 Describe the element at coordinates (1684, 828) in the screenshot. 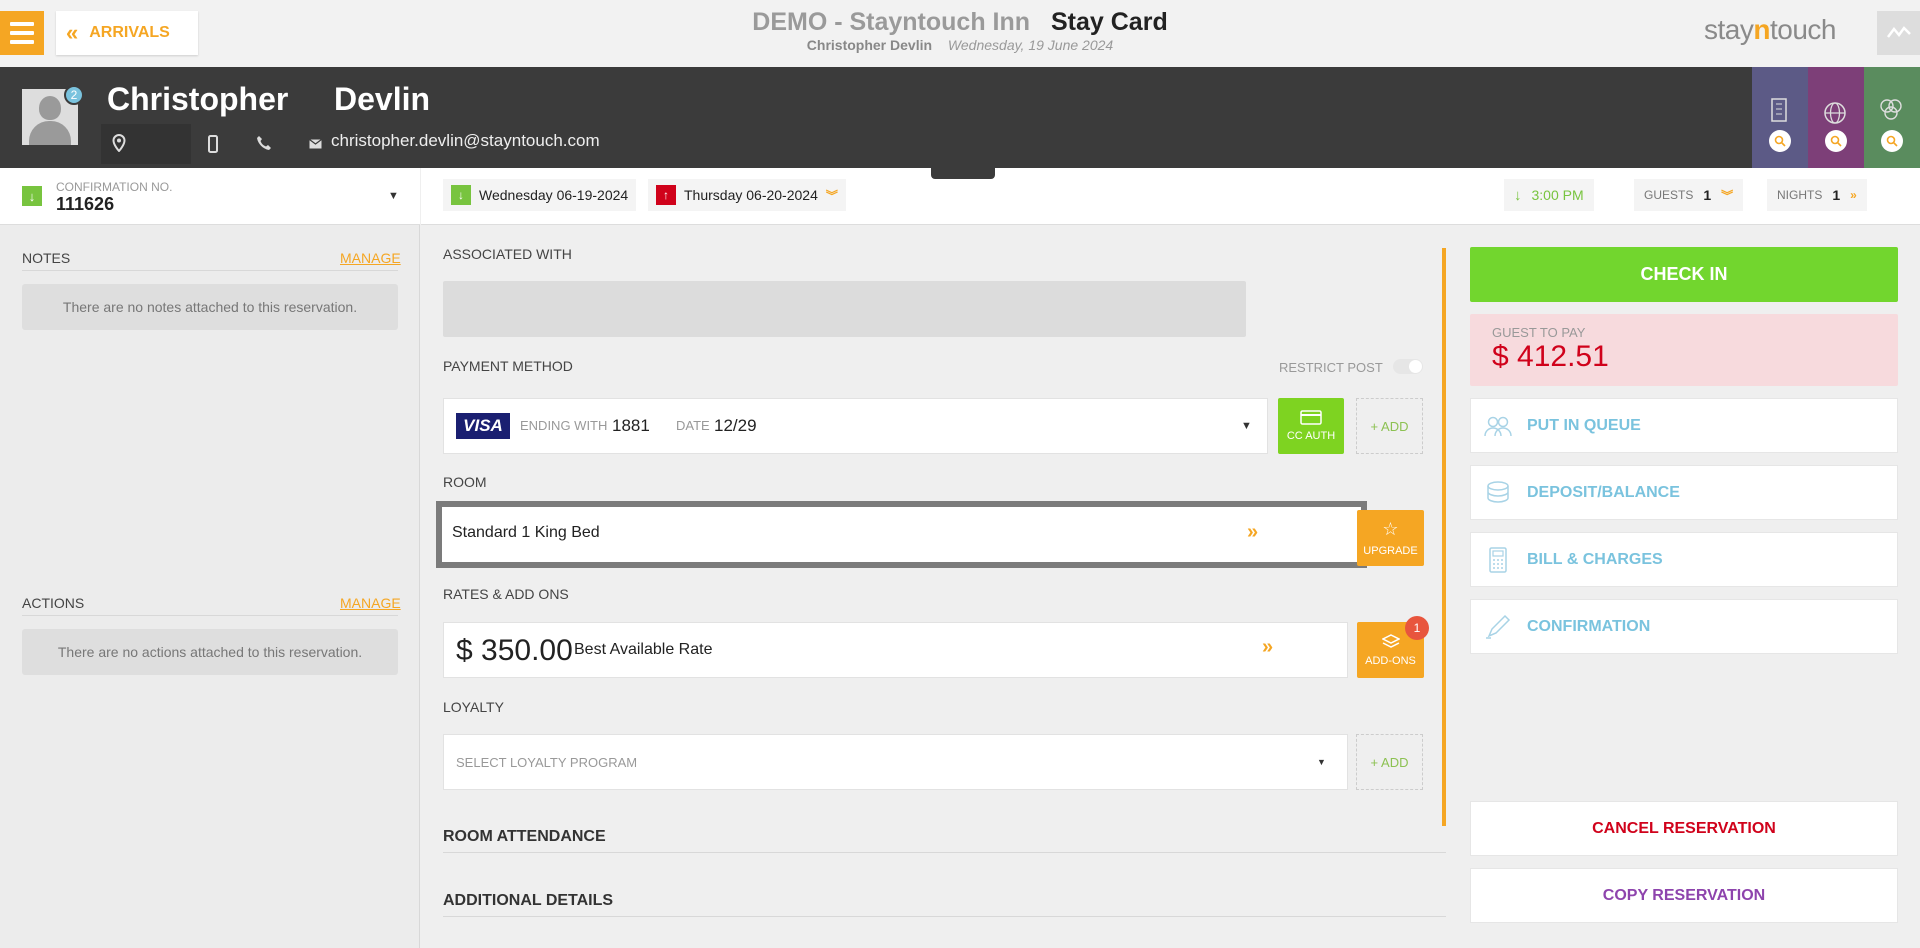

I see `cancel-reservation-button: CANCEL RESERVATION` at that location.